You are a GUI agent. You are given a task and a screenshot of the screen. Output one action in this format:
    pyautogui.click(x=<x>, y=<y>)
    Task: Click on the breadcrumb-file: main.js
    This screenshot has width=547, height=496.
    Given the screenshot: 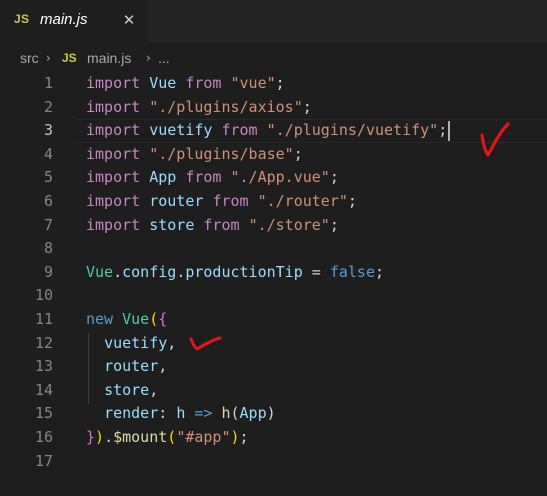 What is the action you would take?
    pyautogui.click(x=109, y=58)
    